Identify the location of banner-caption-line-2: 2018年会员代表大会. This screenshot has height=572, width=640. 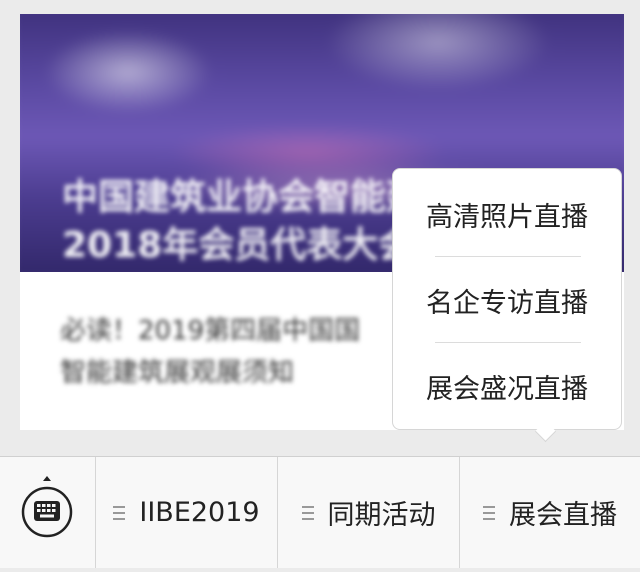
(238, 245).